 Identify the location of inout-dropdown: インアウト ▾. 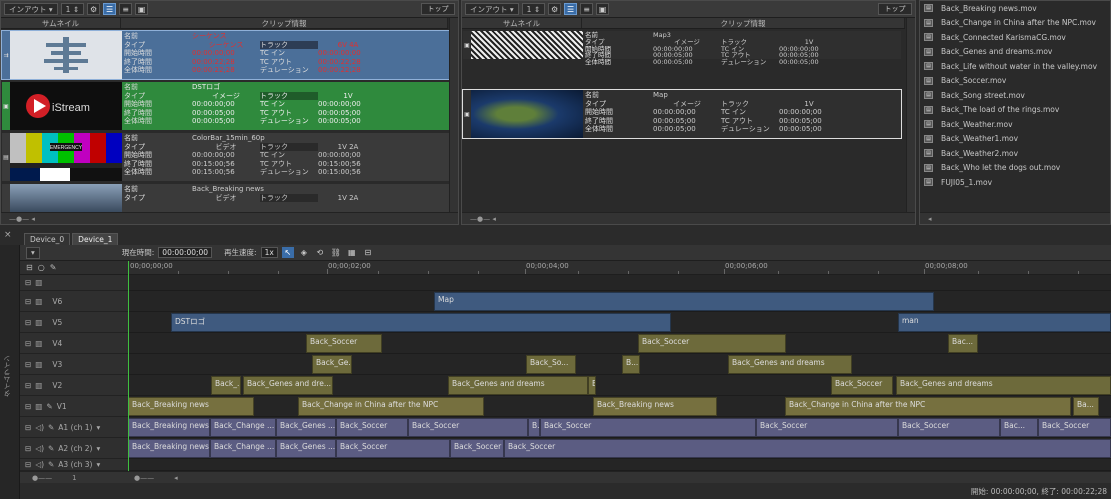
(31, 9).